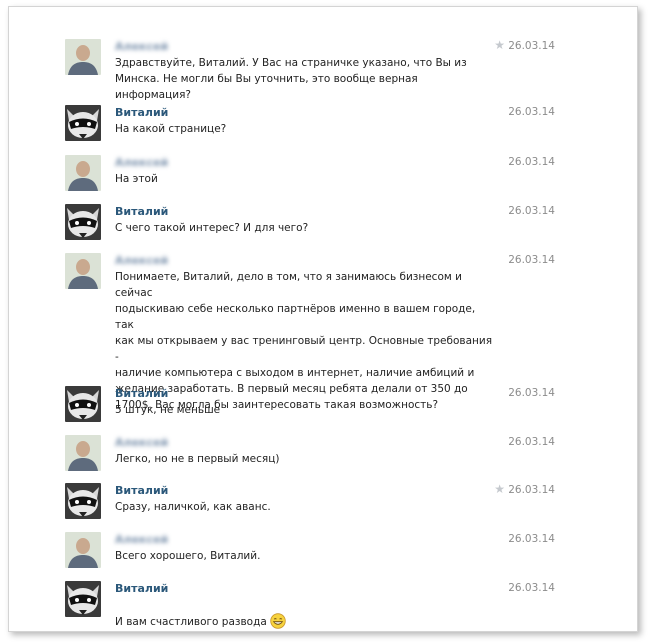 This screenshot has width=650, height=643. I want to click on message-text: На этой, so click(136, 179).